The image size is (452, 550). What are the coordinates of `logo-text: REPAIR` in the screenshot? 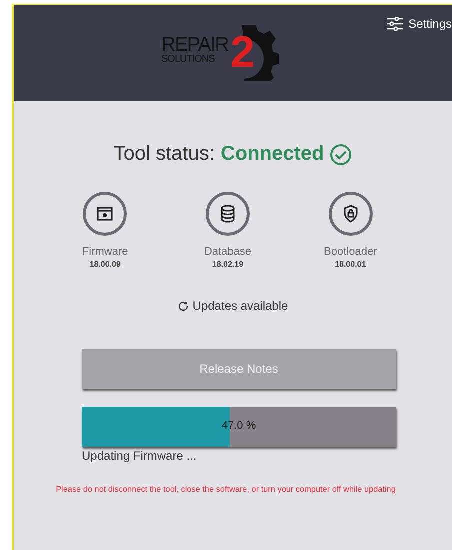 It's located at (195, 45).